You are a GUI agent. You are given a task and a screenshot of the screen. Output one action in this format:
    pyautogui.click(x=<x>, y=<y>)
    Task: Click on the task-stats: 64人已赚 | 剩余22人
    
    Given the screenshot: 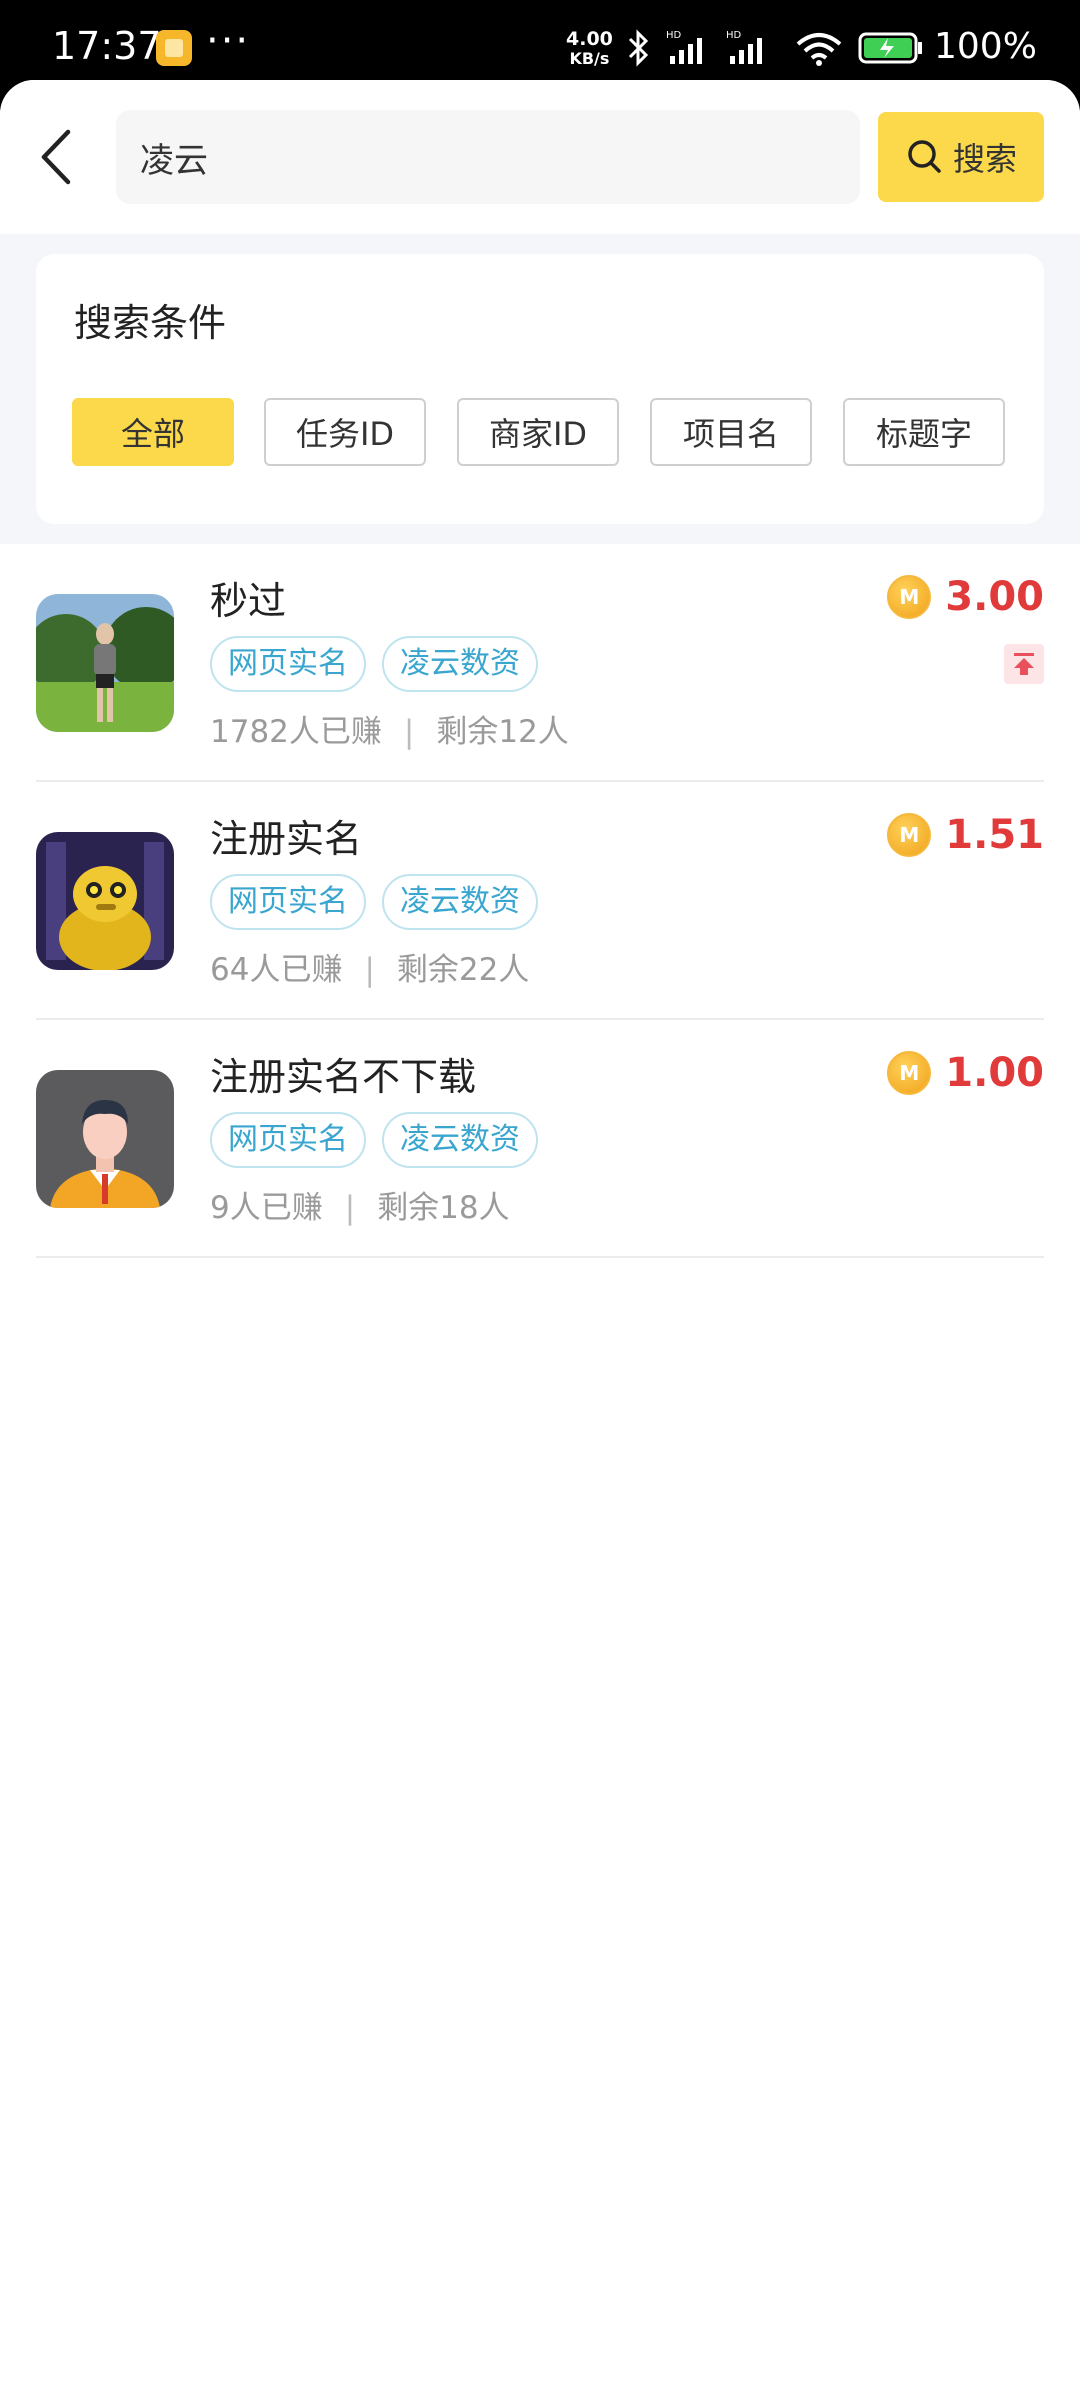 What is the action you would take?
    pyautogui.click(x=369, y=966)
    